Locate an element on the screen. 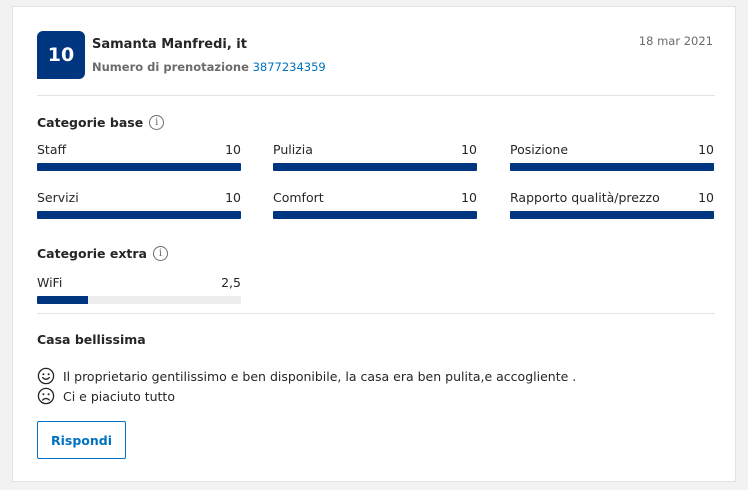  category-label: Pulizia is located at coordinates (293, 149).